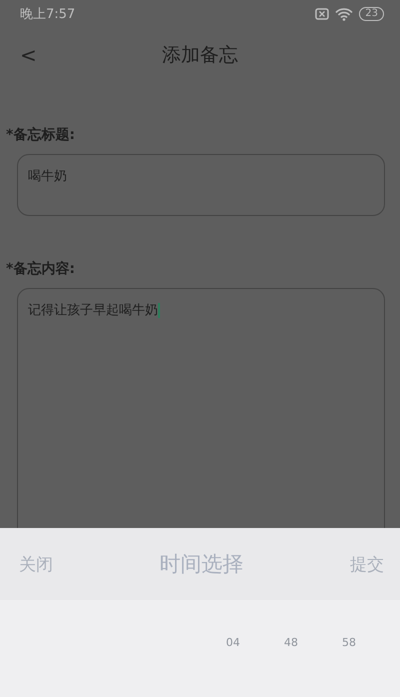  I want to click on back-button: <, so click(28, 55).